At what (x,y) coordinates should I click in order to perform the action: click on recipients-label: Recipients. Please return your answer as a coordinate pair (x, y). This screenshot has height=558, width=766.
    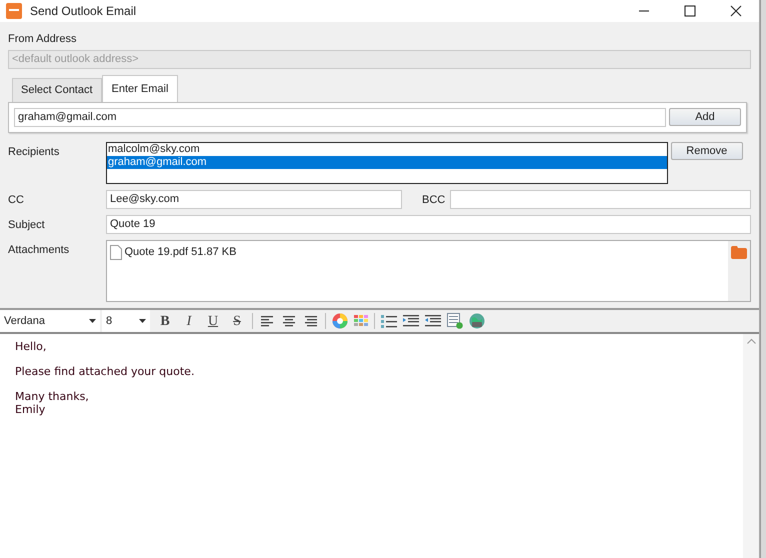
    Looking at the image, I should click on (34, 152).